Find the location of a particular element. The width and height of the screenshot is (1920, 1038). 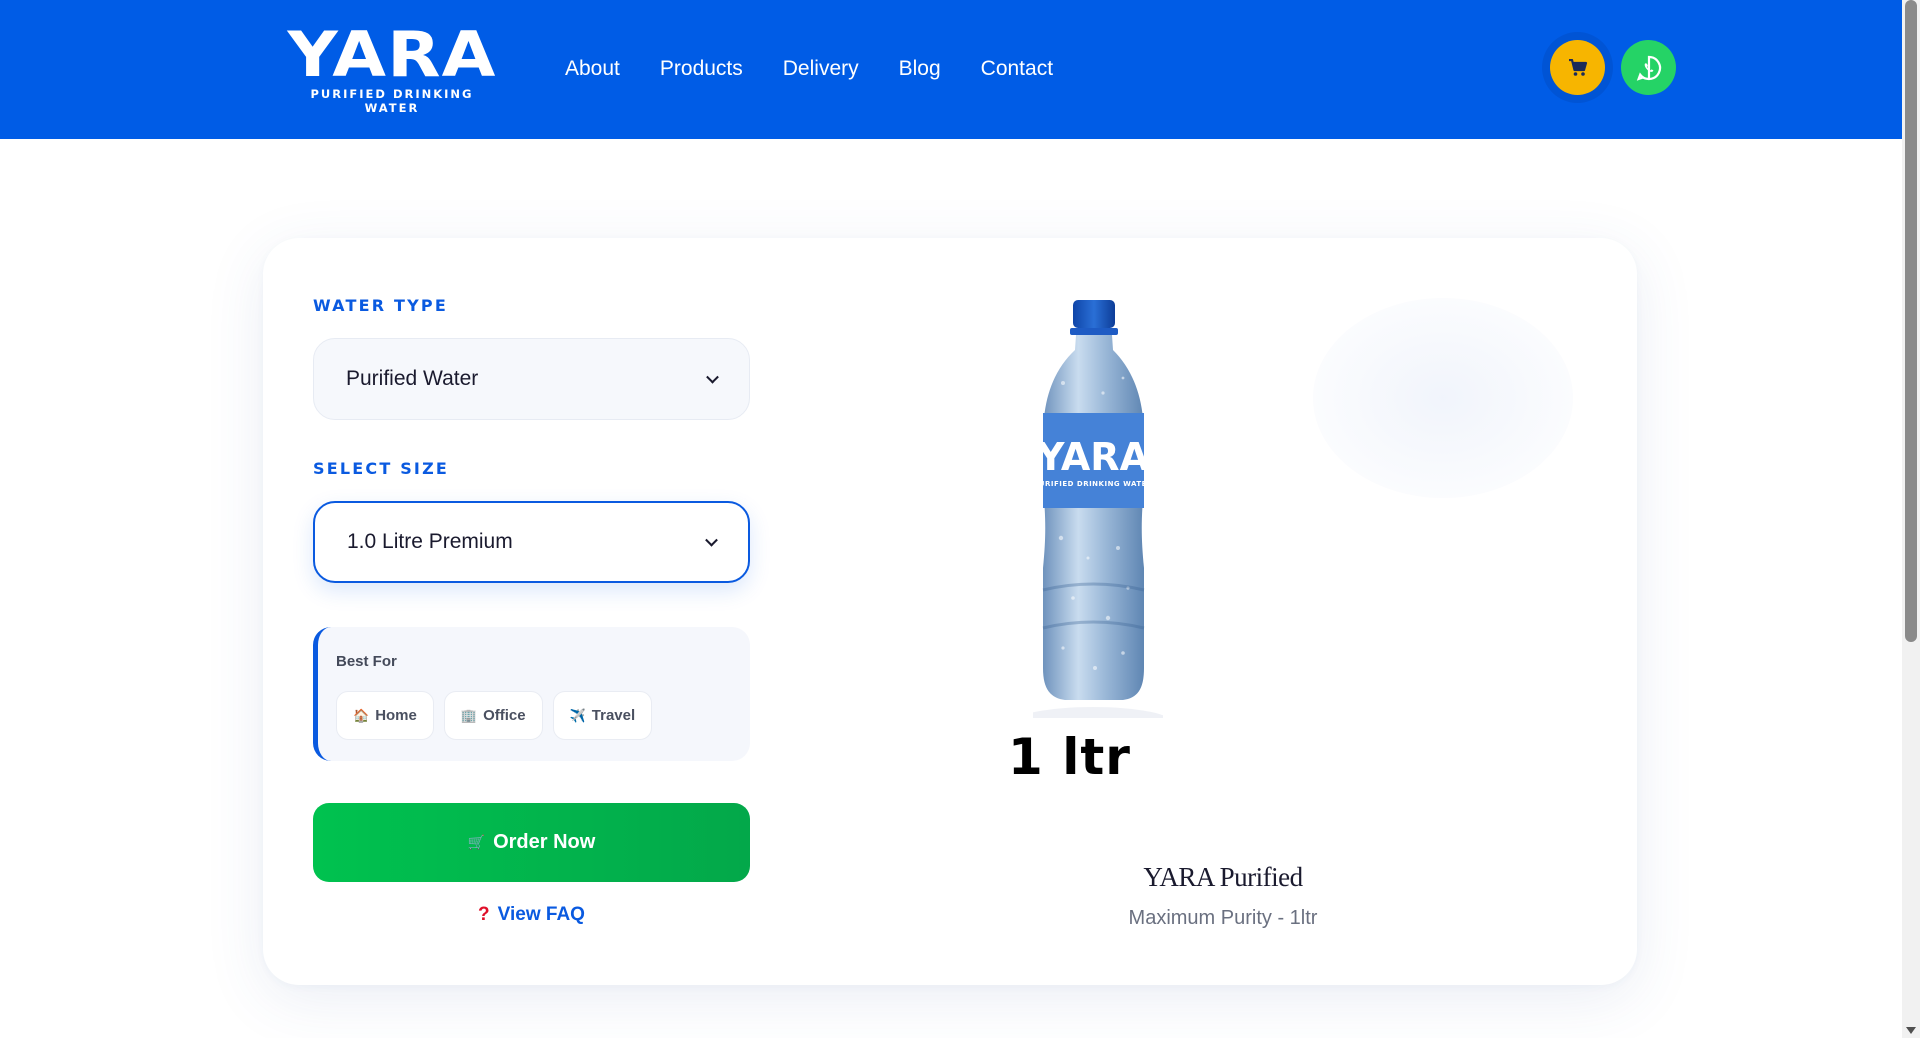

product-name: YARA Purified is located at coordinates (1223, 877).